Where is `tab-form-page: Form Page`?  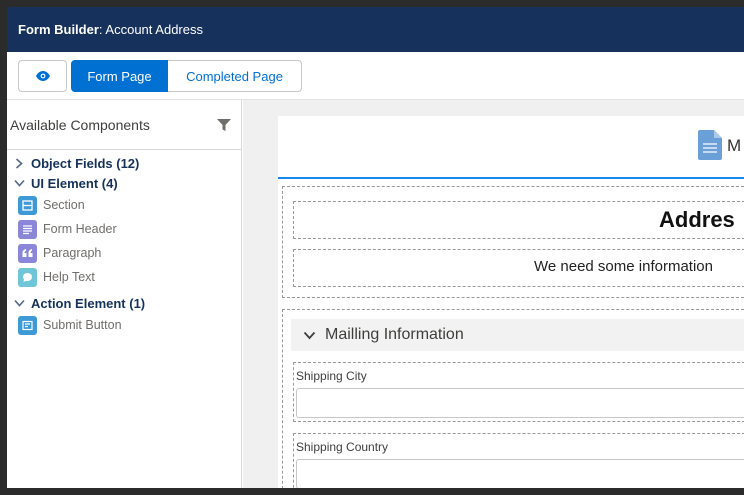
tab-form-page: Form Page is located at coordinates (119, 76).